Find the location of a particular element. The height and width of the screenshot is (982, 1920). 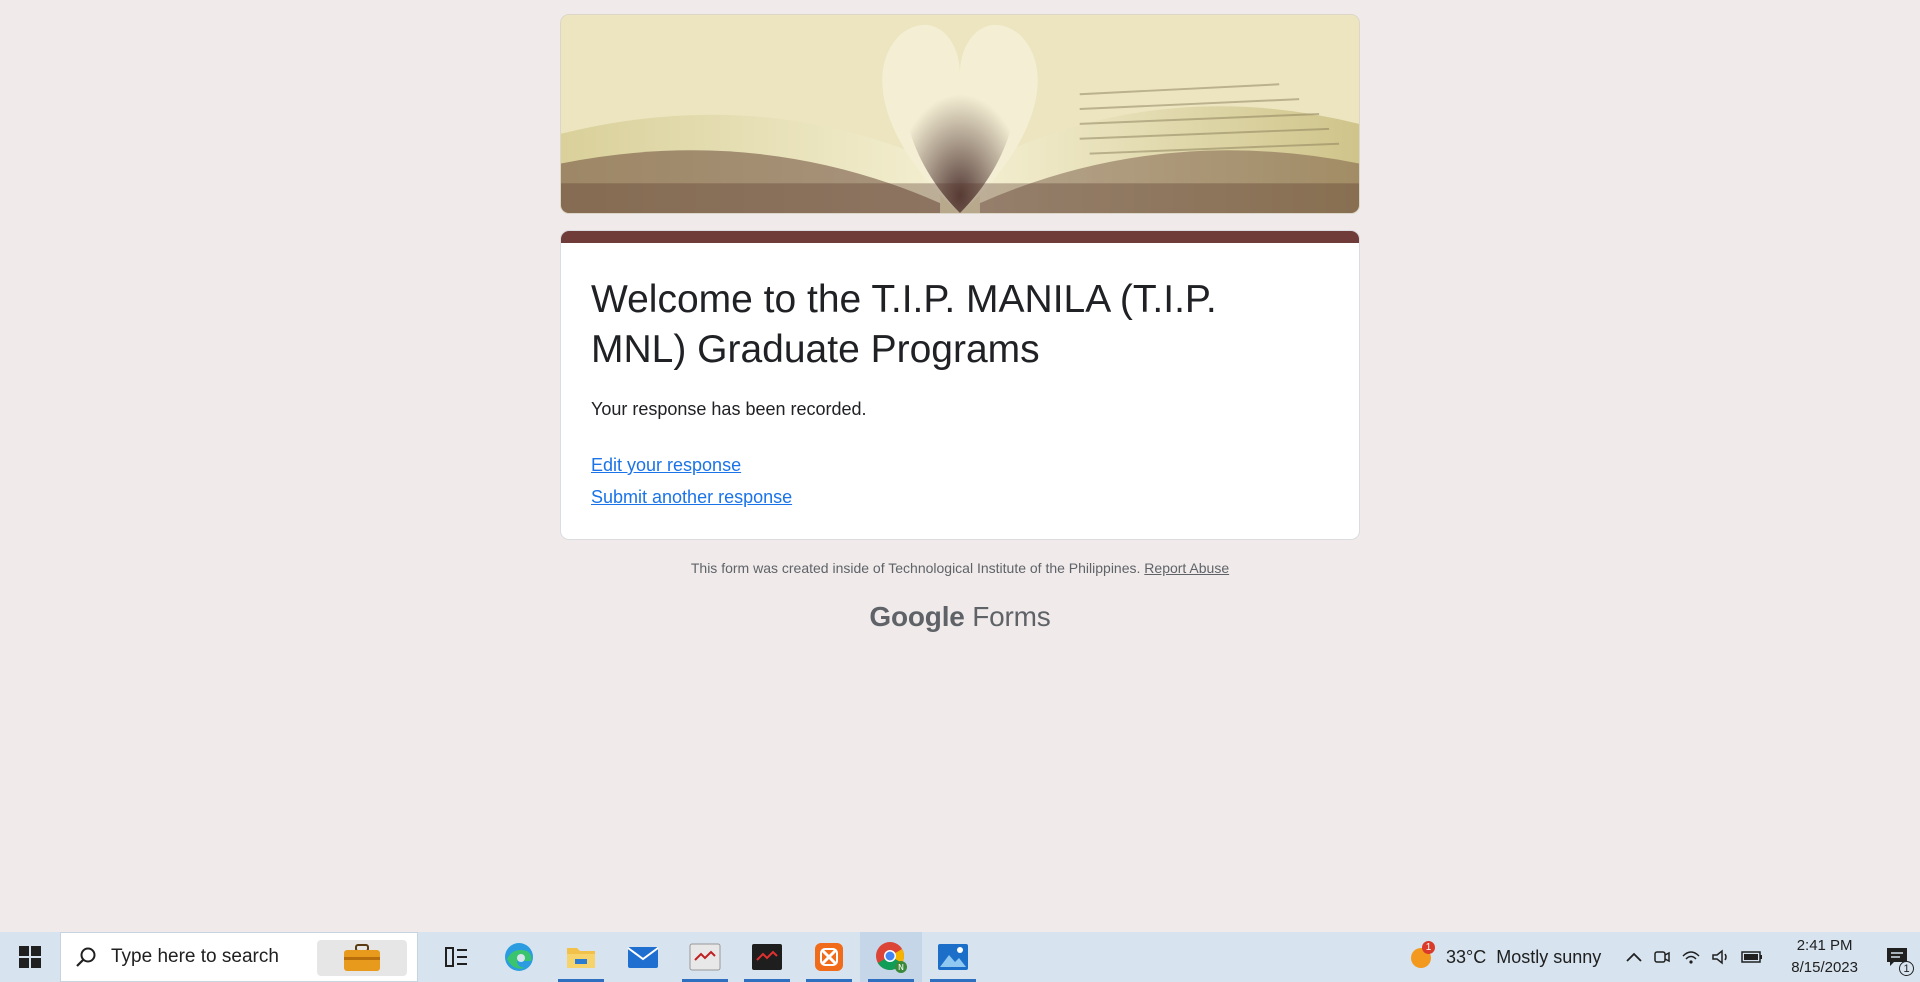

mail-icon is located at coordinates (643, 957).